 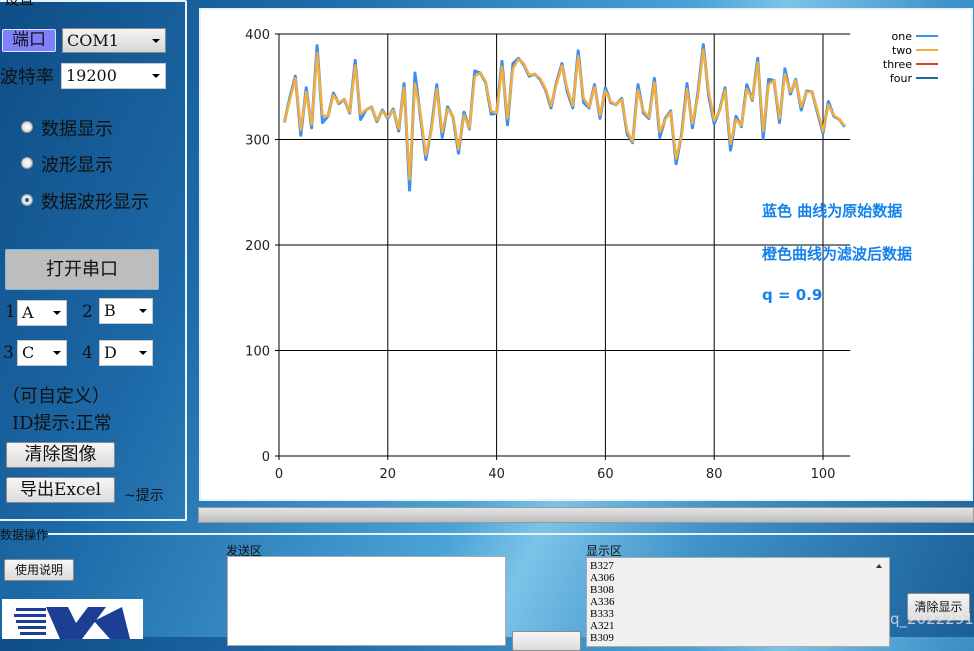 What do you see at coordinates (266, 457) in the screenshot?
I see `y-tick-label: 0` at bounding box center [266, 457].